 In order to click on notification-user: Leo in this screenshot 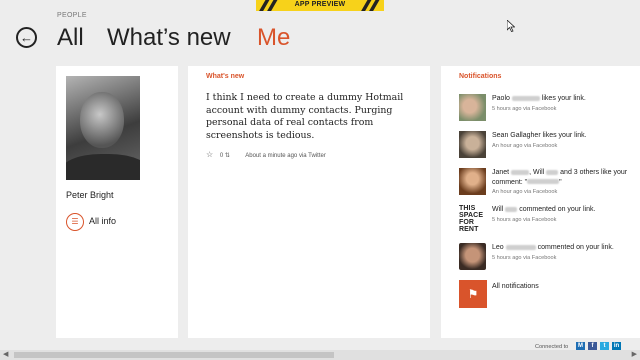, I will do `click(498, 247)`.